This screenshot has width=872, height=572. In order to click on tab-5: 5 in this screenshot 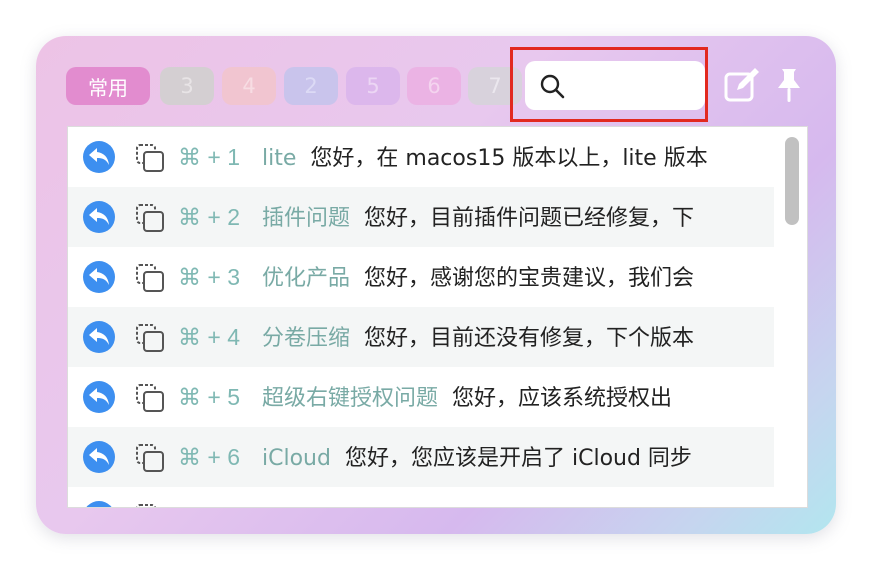, I will do `click(373, 86)`.